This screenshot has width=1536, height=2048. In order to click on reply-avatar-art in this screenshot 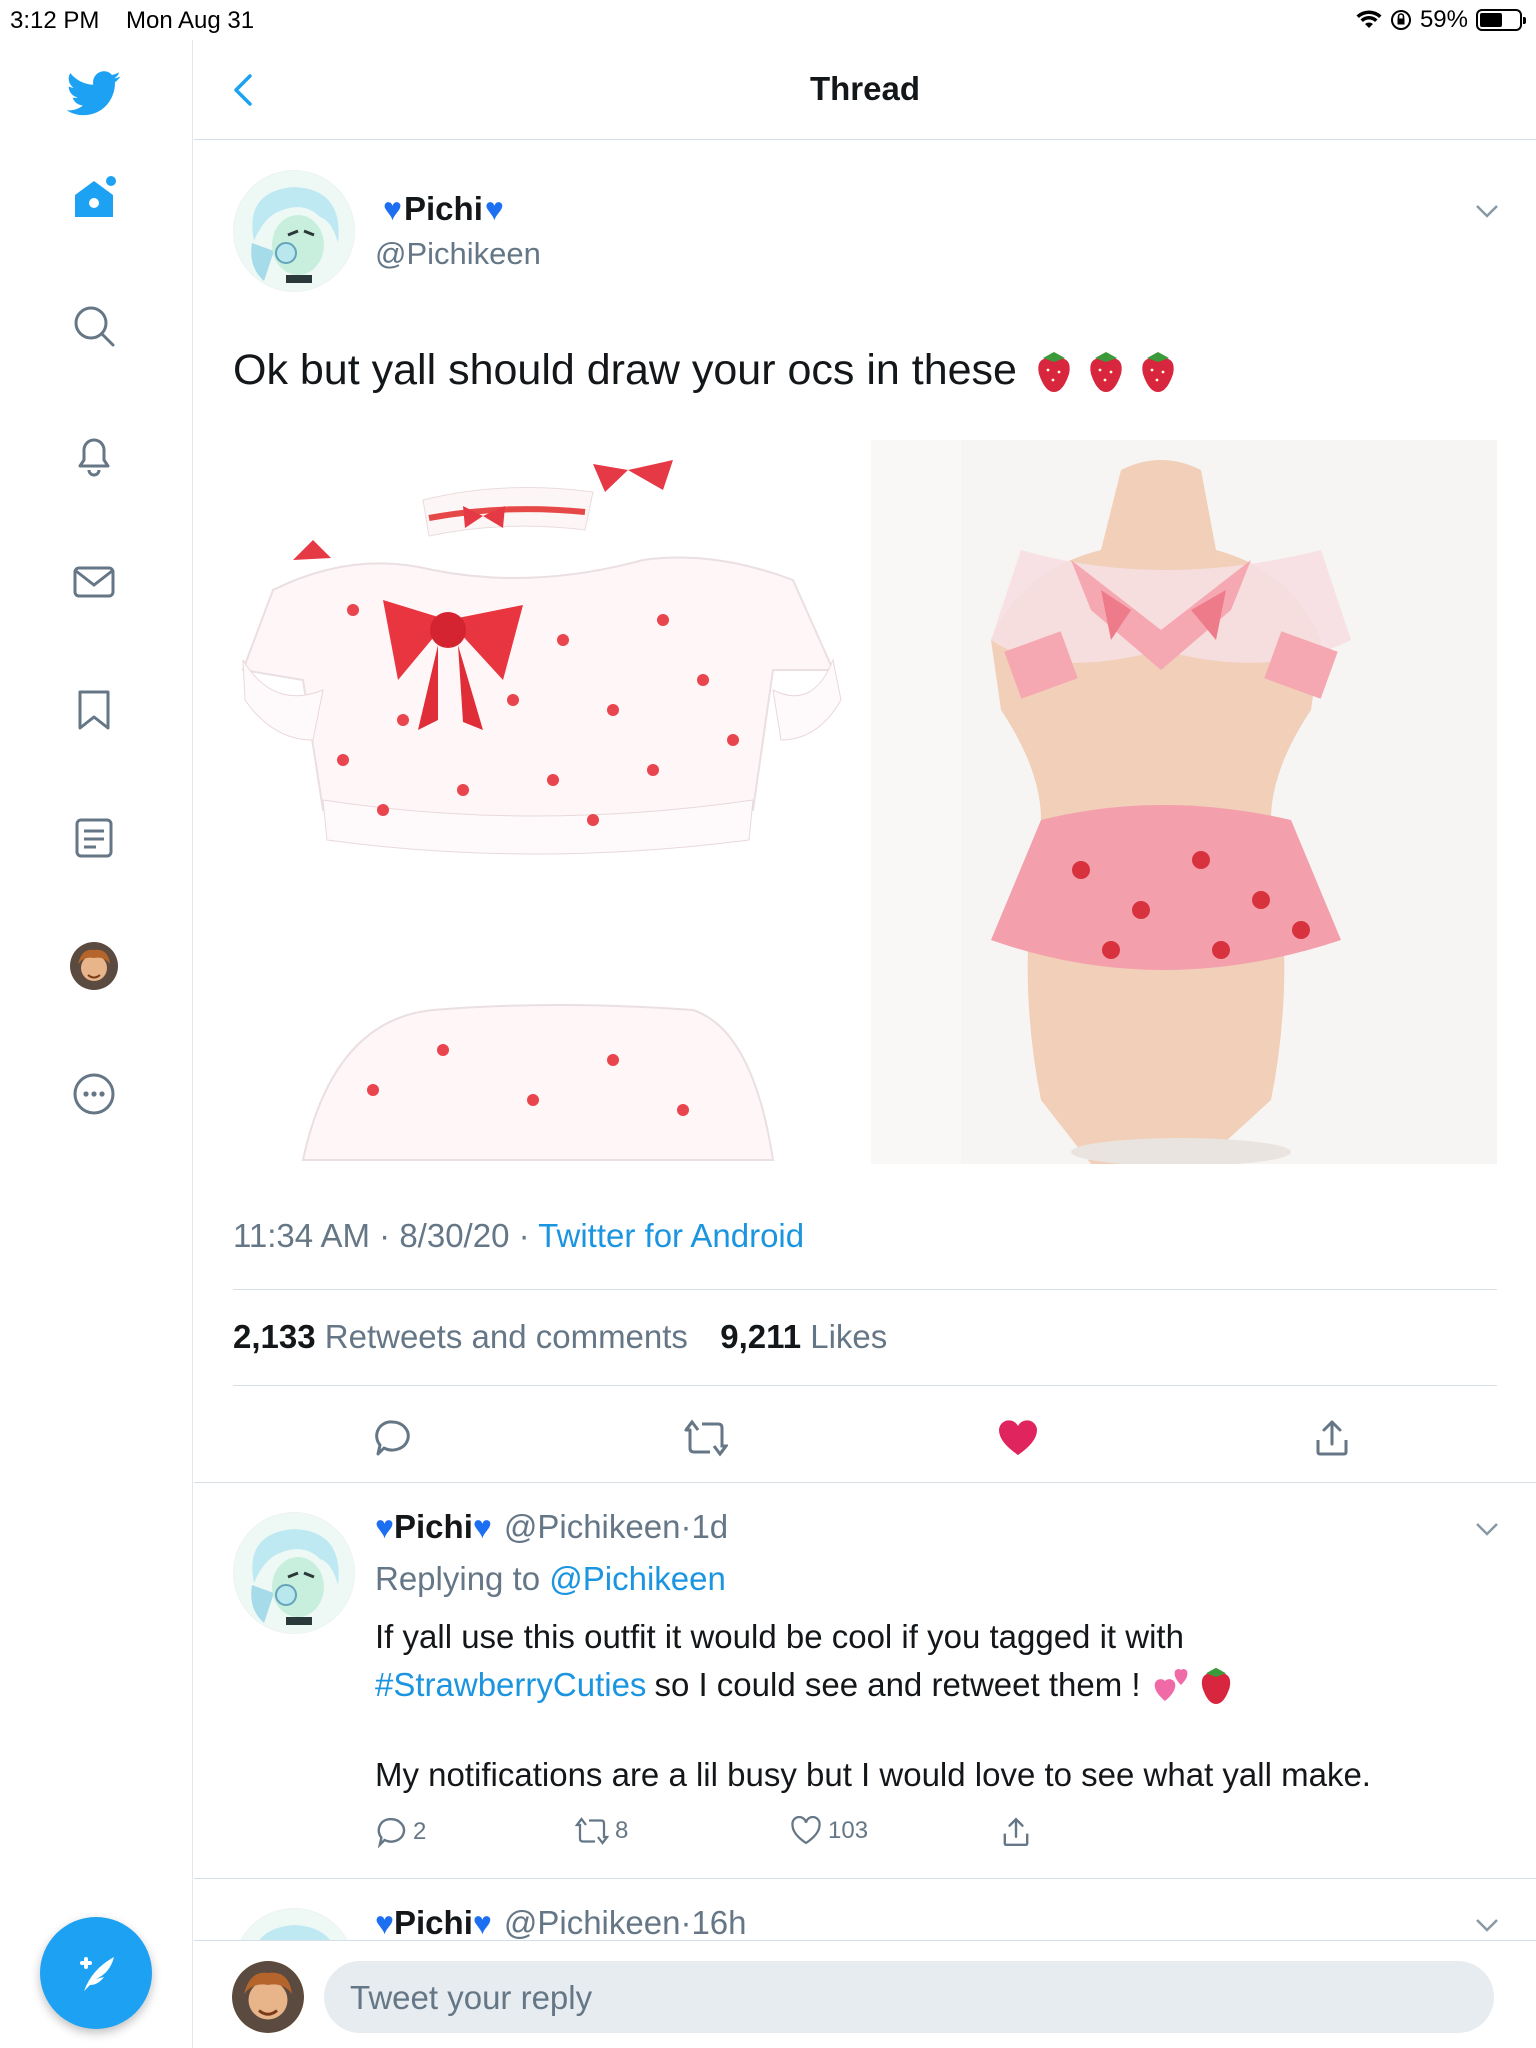, I will do `click(294, 1573)`.